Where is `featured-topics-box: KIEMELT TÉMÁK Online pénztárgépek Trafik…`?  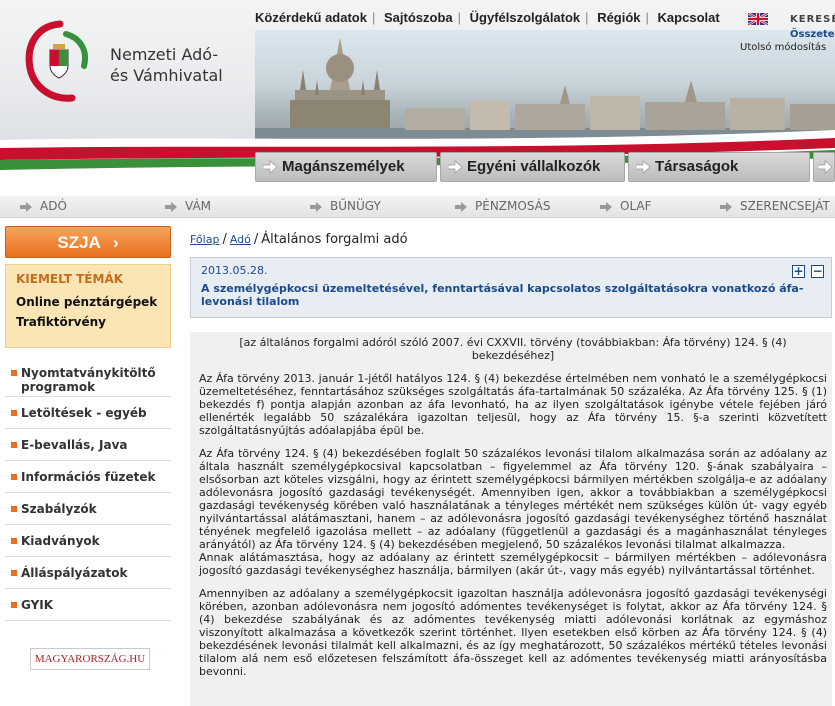 featured-topics-box: KIEMELT TÉMÁK Online pénztárgépek Trafik… is located at coordinates (88, 306).